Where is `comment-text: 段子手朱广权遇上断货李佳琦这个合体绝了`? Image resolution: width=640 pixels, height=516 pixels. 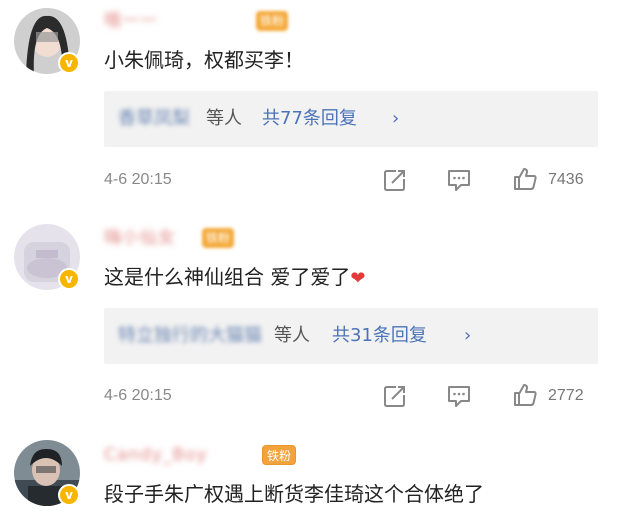 comment-text: 段子手朱广权遇上断货李佳琦这个合体绝了 is located at coordinates (294, 494).